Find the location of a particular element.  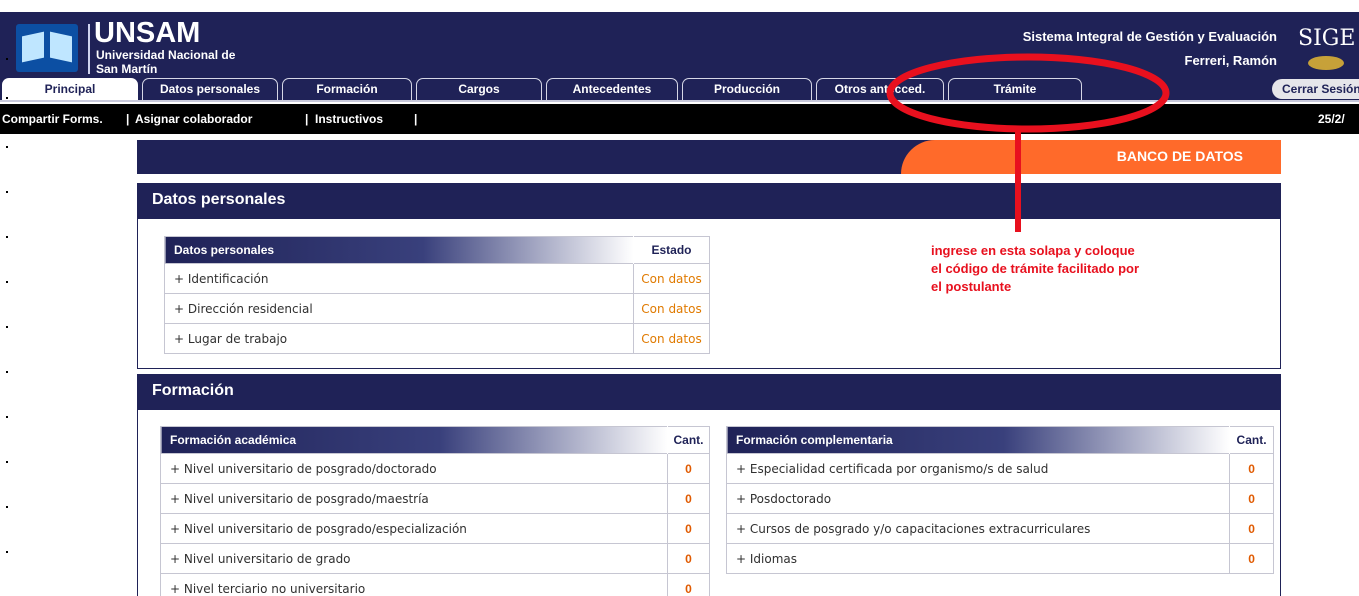

unsam-book-logo-icon is located at coordinates (47, 48).